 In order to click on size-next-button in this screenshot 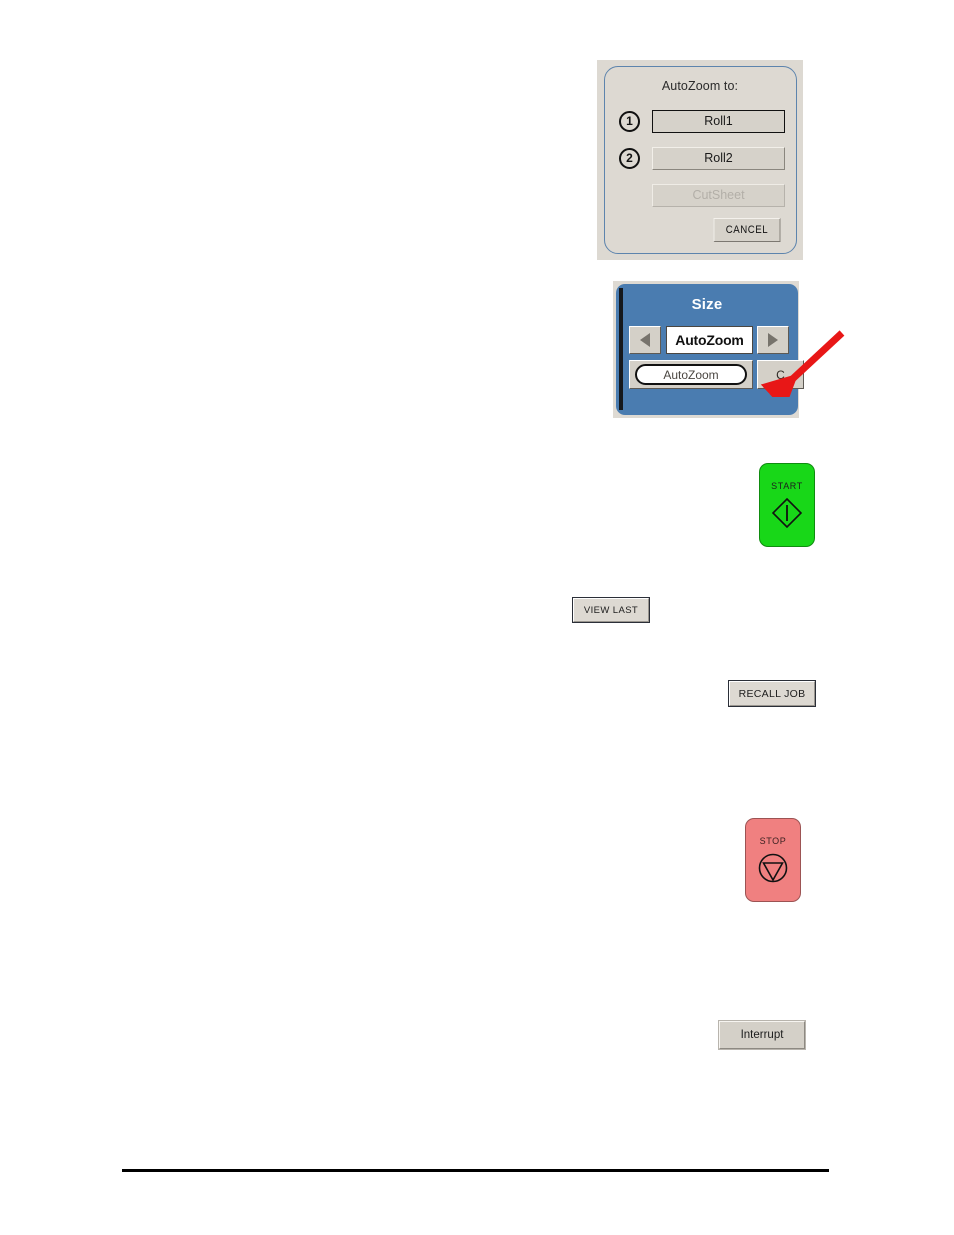, I will do `click(773, 340)`.